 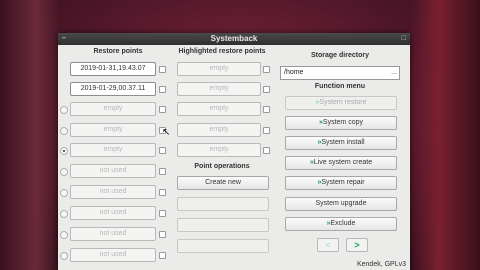 I want to click on restore-points-title: Restore points, so click(x=118, y=51).